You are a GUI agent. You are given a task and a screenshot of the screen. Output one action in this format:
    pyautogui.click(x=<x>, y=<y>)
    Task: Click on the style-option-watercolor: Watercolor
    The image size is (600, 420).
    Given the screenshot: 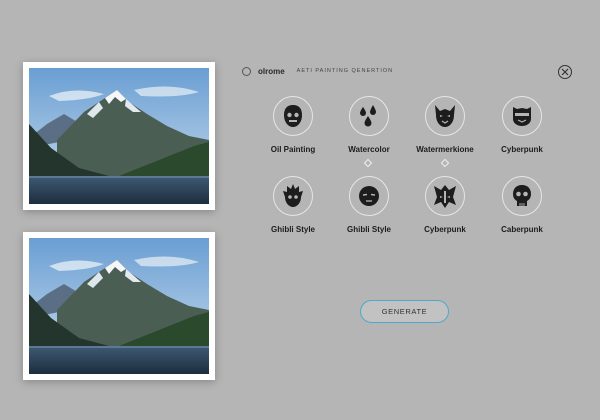 What is the action you would take?
    pyautogui.click(x=369, y=125)
    